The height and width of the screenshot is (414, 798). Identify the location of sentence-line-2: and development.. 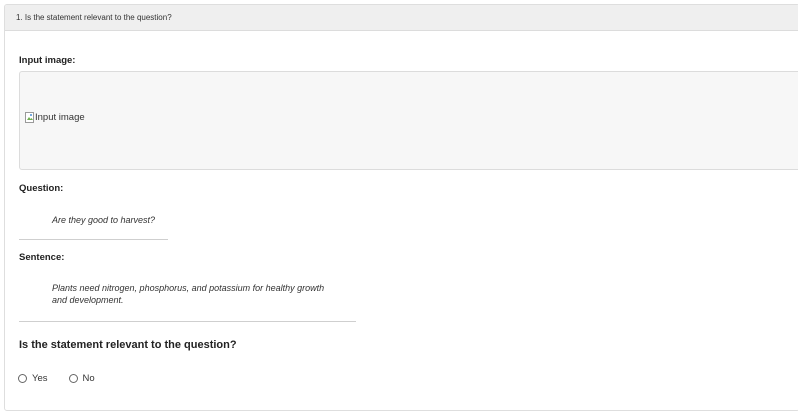
(88, 300).